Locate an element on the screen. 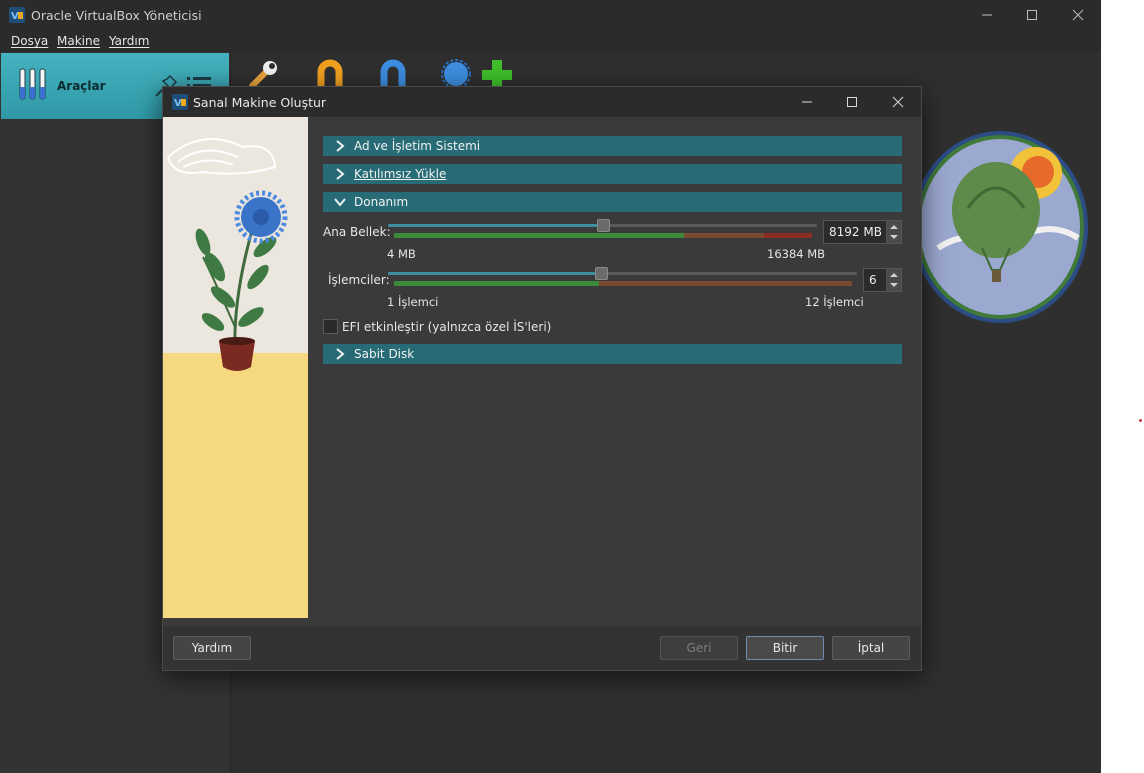  back-button: Geri is located at coordinates (699, 648).